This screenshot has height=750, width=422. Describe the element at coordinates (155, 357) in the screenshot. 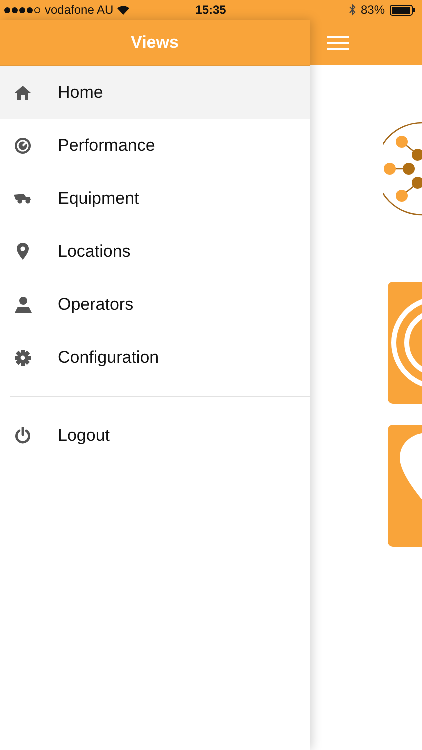

I see `menu-item: Configuration` at that location.